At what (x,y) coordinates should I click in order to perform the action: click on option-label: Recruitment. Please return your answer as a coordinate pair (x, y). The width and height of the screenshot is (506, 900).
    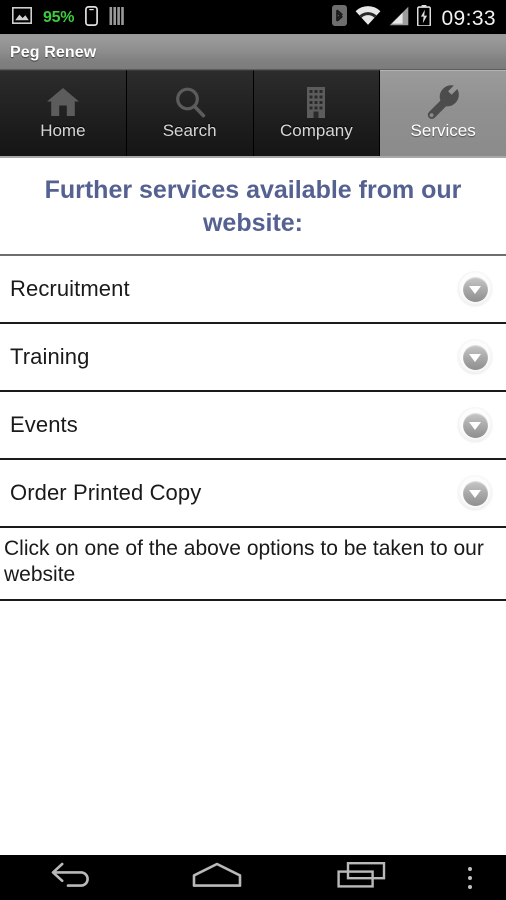
    Looking at the image, I should click on (70, 288).